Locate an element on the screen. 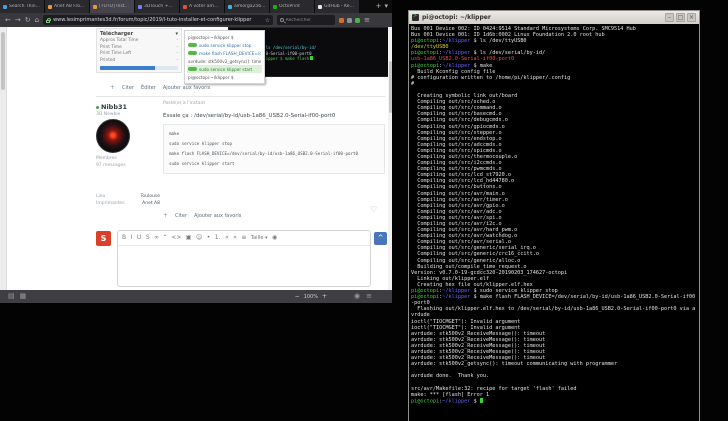 The image size is (728, 421). state-row-label: Printed is located at coordinates (108, 60).